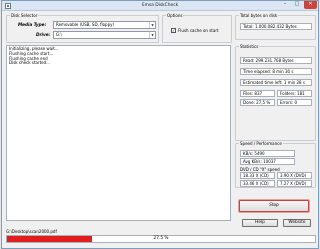  I want to click on close-icon: ✕, so click(310, 5).